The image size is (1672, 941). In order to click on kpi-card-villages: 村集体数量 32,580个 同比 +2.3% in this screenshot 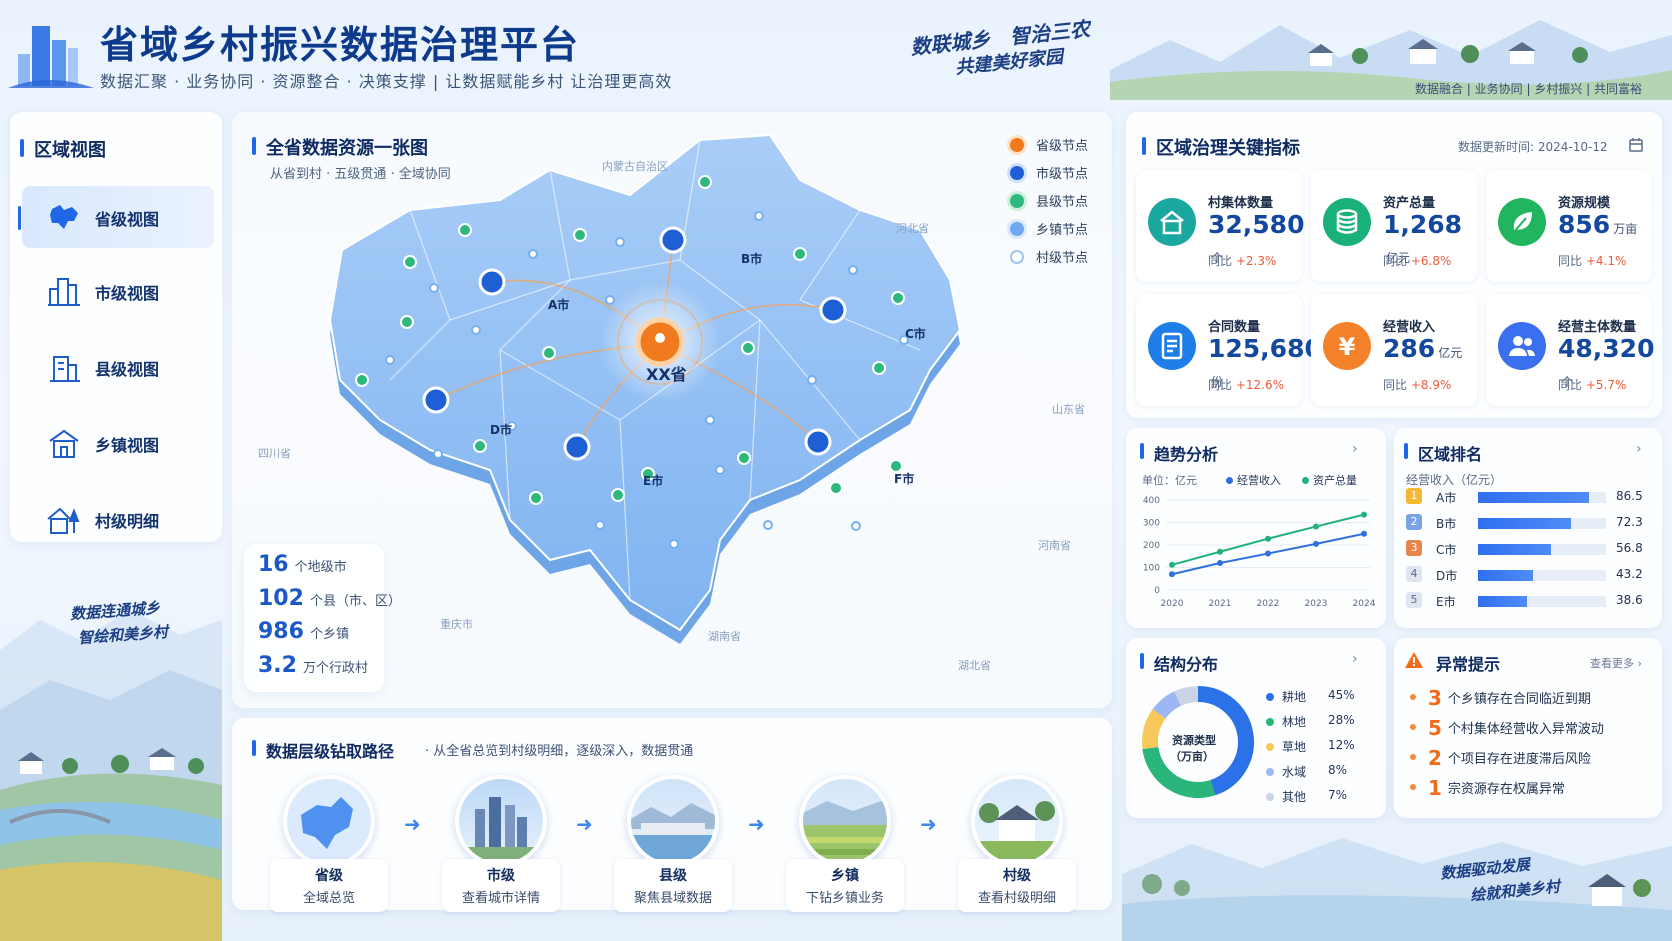, I will do `click(1220, 226)`.